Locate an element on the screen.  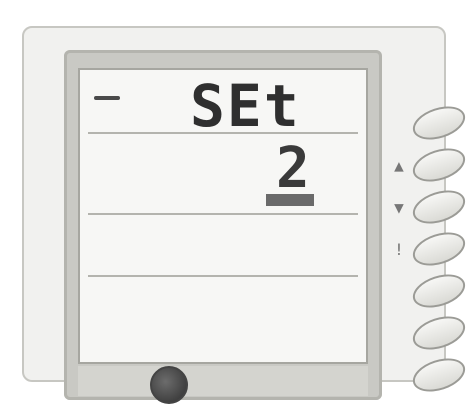
button-row-4: ! is located at coordinates (428, 250).